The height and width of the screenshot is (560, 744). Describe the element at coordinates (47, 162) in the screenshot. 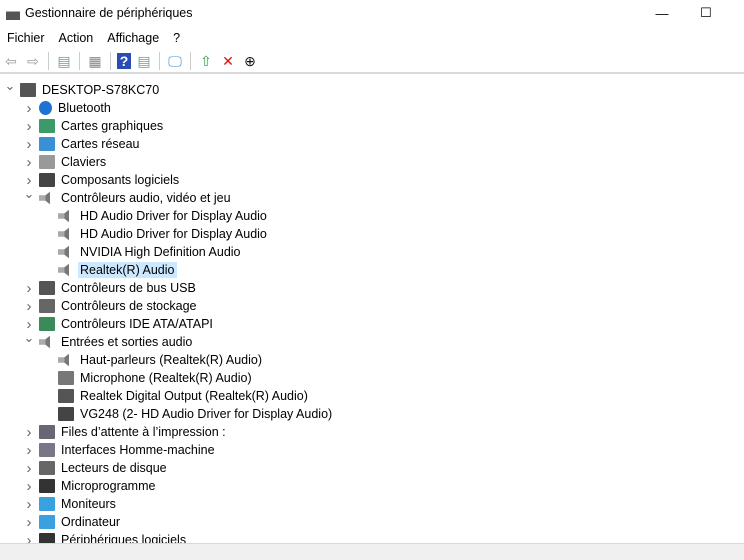

I see `keyboard-icon` at that location.